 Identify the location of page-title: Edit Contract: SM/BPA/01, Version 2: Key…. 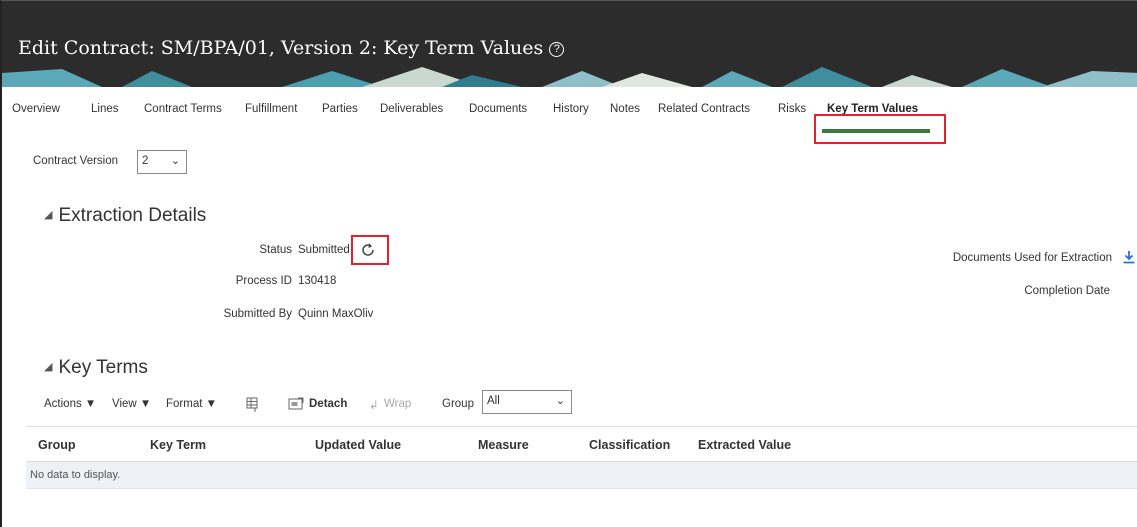
(291, 48).